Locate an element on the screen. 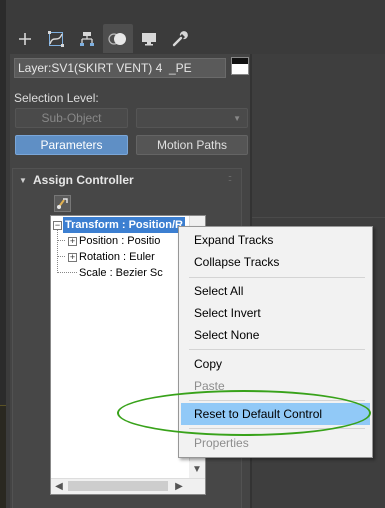  display-tab is located at coordinates (149, 38).